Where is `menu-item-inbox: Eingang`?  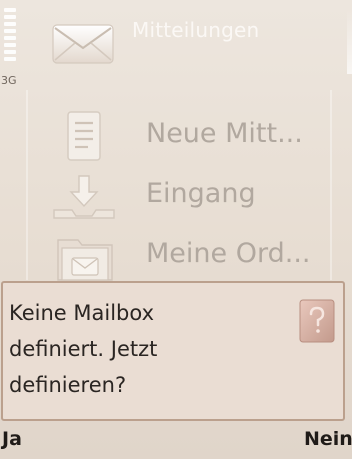
menu-item-inbox: Eingang is located at coordinates (176, 196).